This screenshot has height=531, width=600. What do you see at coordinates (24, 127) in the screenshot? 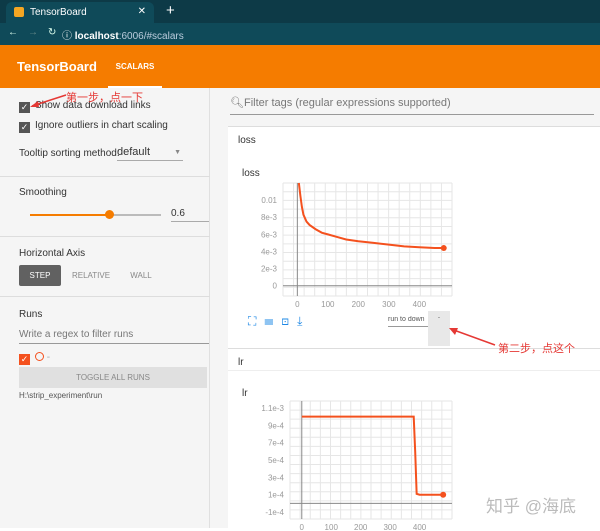
I see `checkbox-icon: ✓` at bounding box center [24, 127].